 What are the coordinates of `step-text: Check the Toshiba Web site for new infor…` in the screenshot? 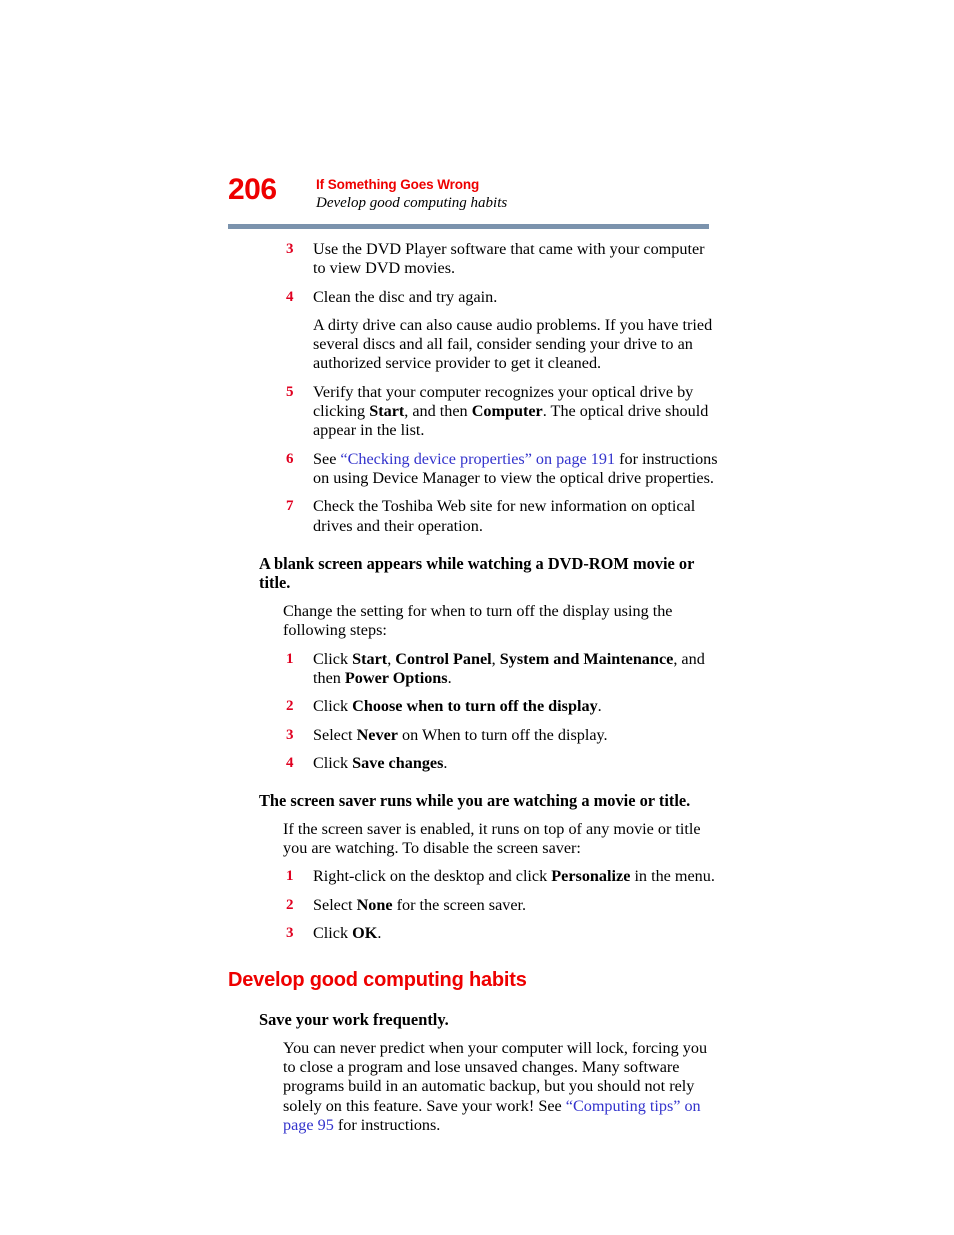 It's located at (504, 516).